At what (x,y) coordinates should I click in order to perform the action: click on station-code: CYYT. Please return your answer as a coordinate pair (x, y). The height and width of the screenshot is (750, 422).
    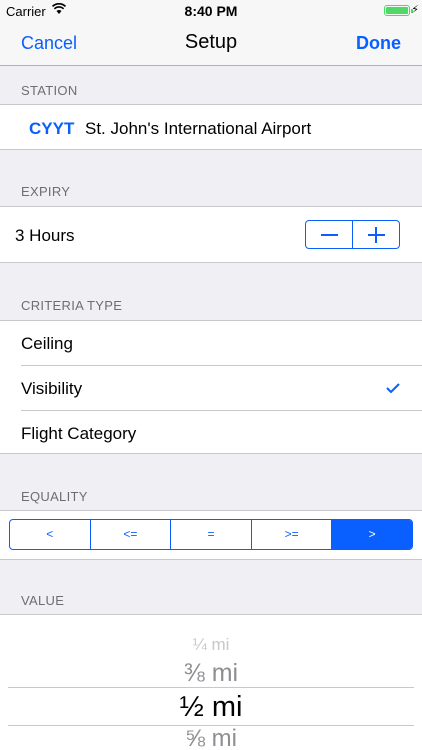
    Looking at the image, I should click on (52, 128).